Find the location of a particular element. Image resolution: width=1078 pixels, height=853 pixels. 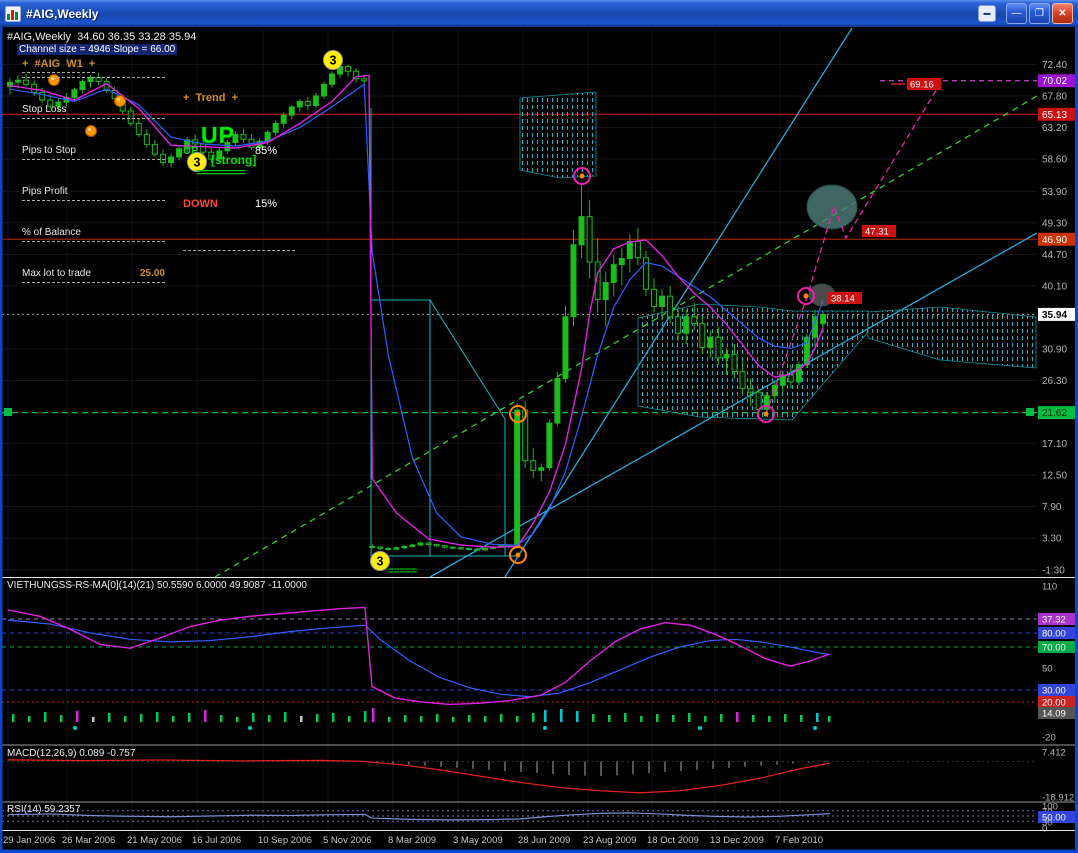

svg-text: 21.62 is located at coordinates (1054, 413).